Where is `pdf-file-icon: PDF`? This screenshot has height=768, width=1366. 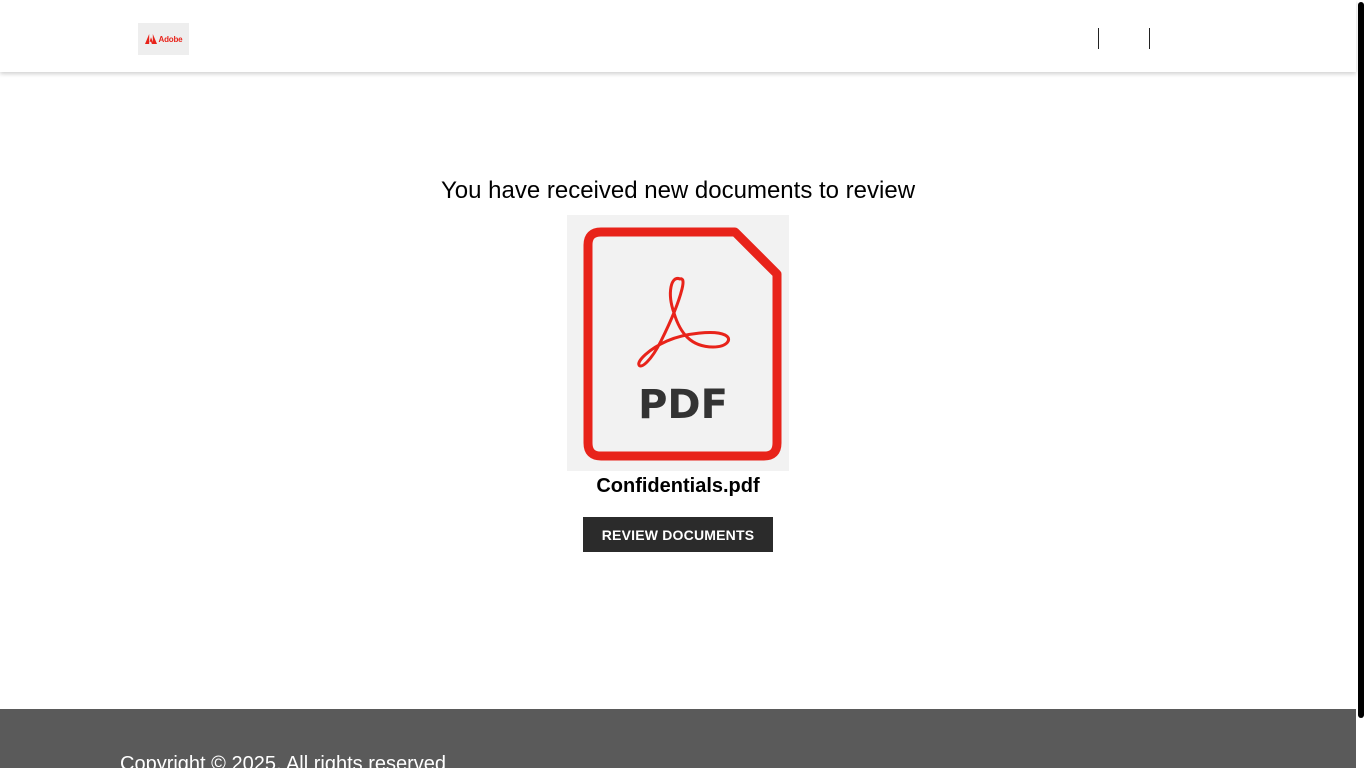
pdf-file-icon: PDF is located at coordinates (682, 344).